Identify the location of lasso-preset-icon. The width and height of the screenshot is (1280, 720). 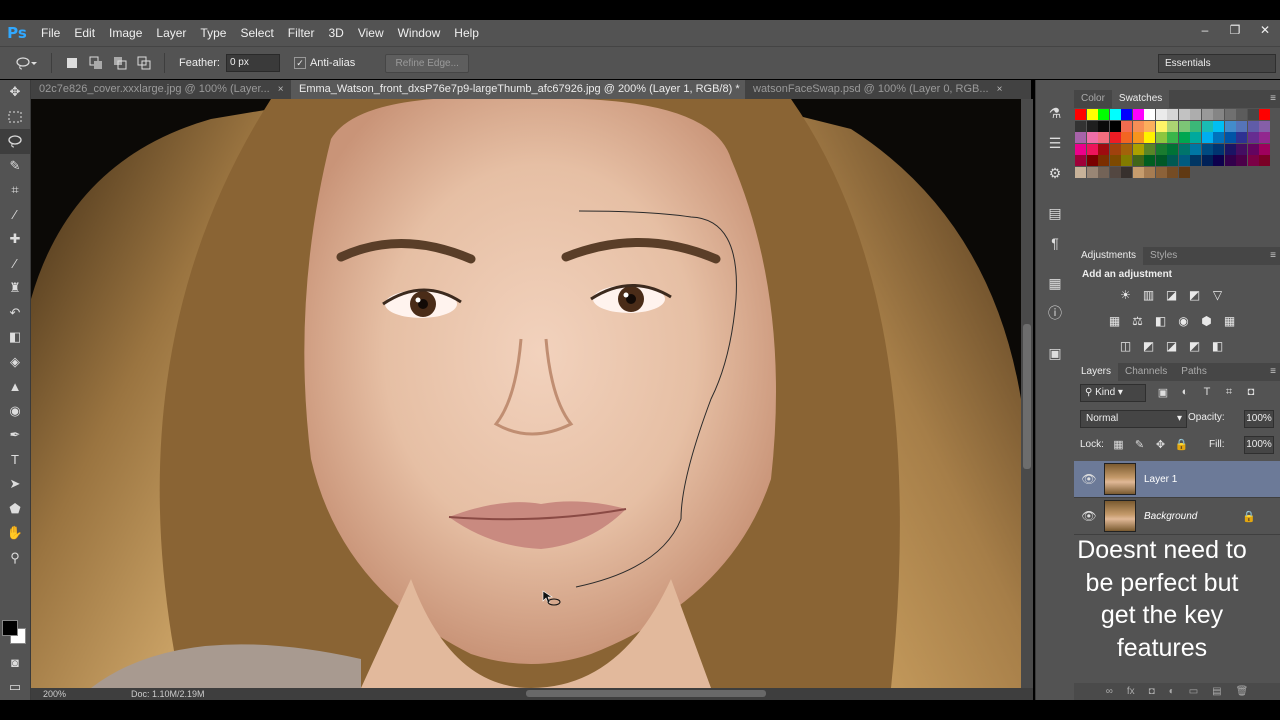
(26, 63).